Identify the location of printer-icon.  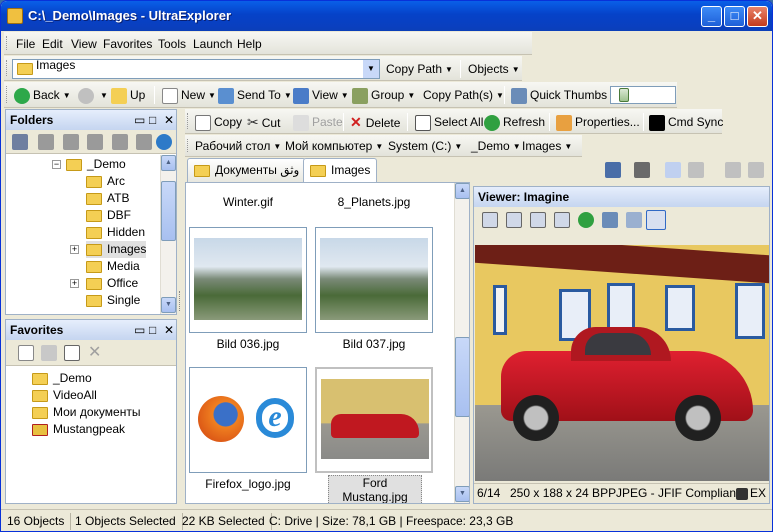
(642, 170).